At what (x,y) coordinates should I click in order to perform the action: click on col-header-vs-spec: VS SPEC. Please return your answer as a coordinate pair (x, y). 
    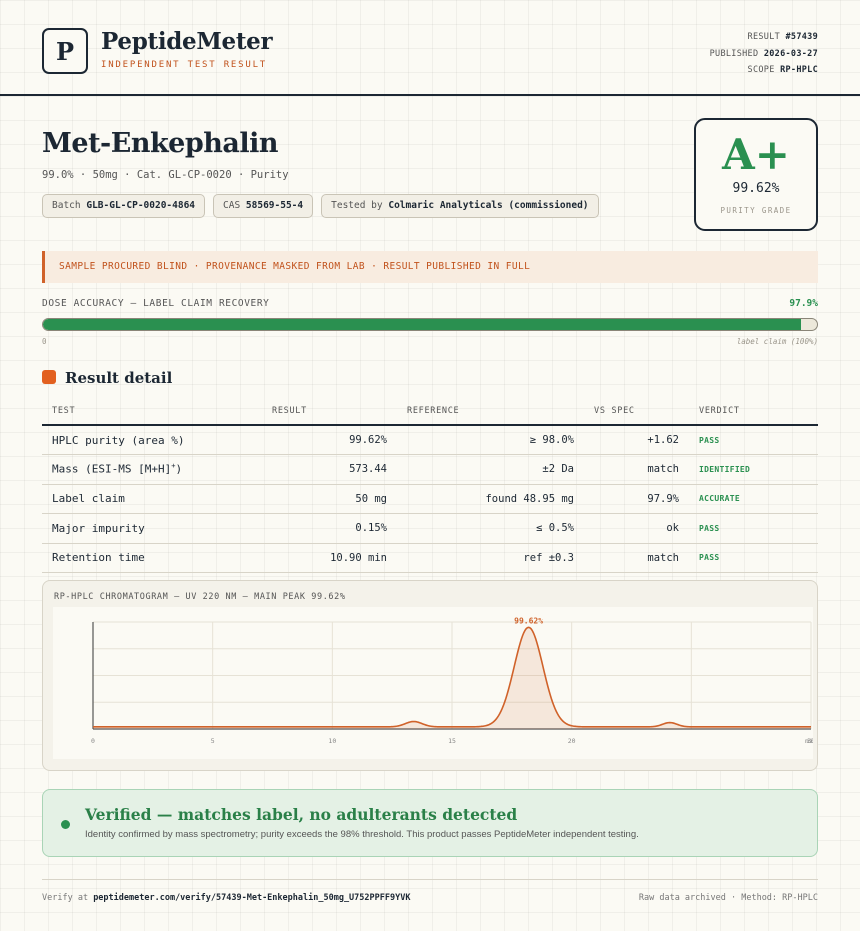
    Looking at the image, I should click on (636, 412).